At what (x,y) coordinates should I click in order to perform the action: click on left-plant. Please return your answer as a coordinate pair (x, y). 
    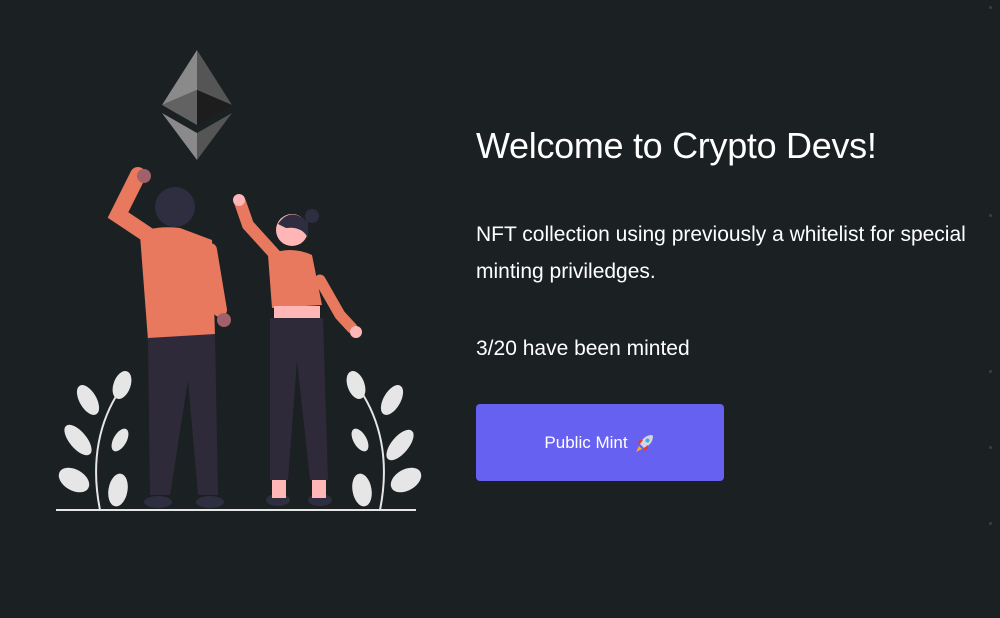
    Looking at the image, I should click on (95, 441).